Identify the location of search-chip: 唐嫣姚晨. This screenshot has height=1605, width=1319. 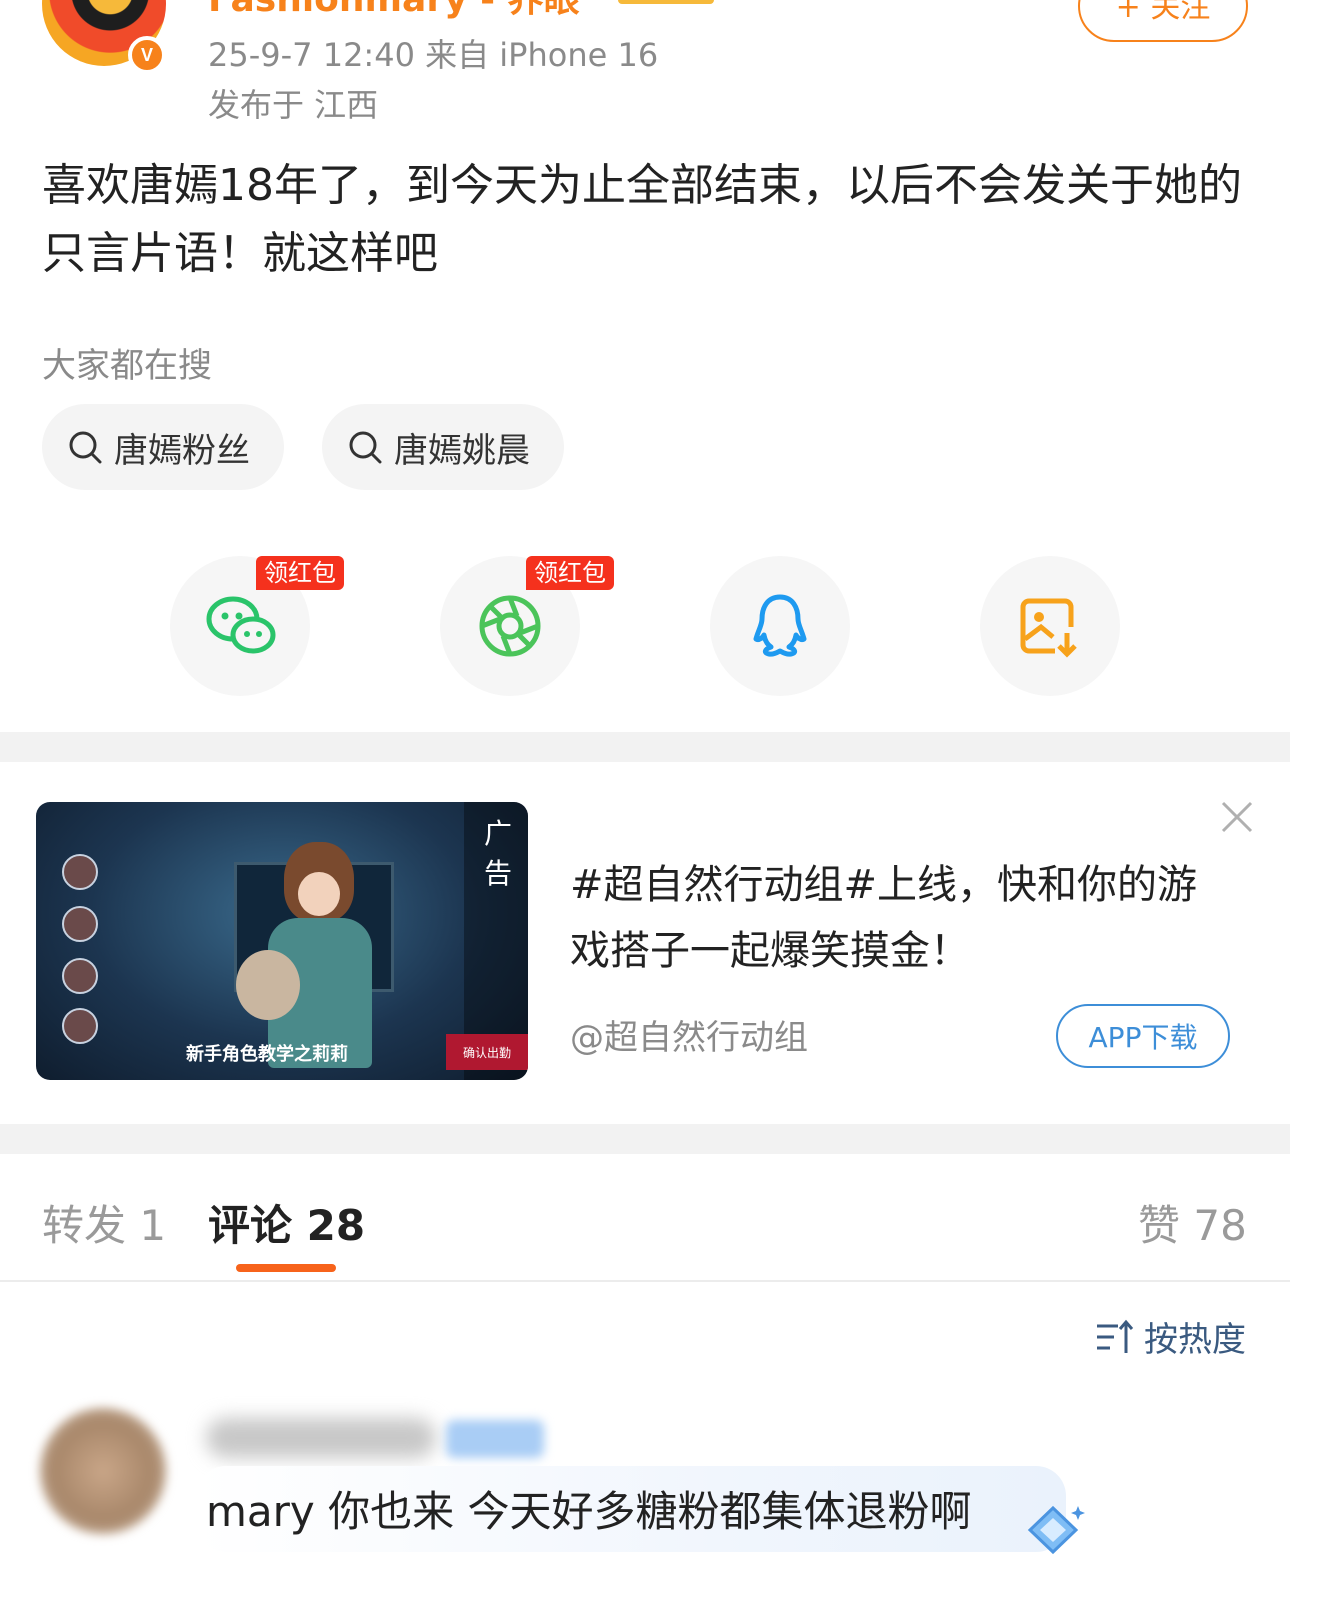
(443, 447).